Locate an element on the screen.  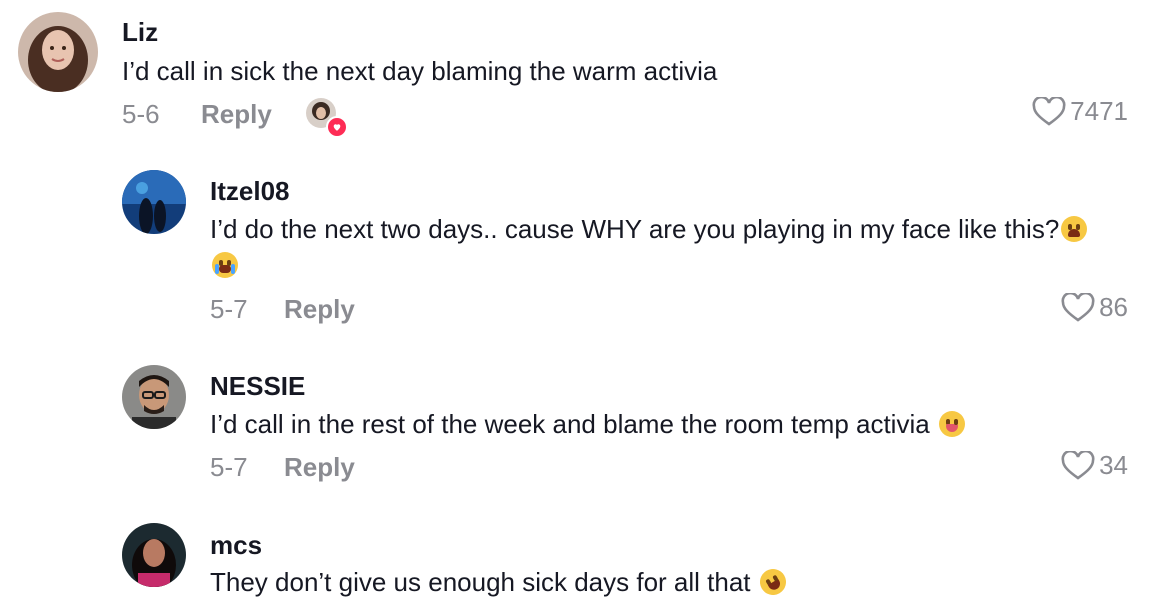
rolling-on-the-floor-laughing-emoji is located at coordinates (773, 582).